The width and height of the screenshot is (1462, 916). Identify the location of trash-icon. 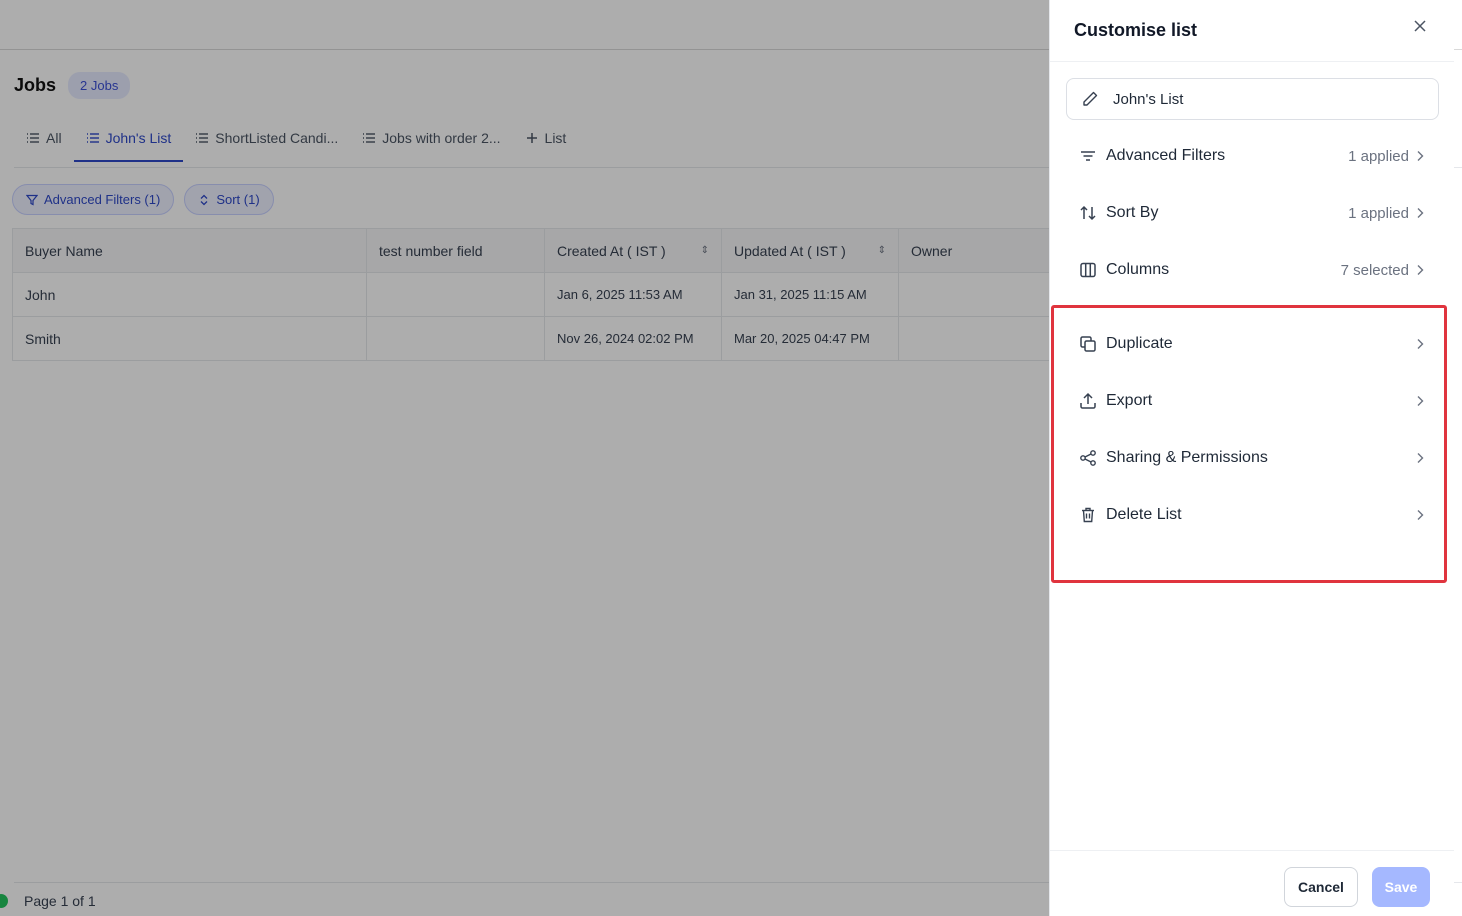
(1088, 515).